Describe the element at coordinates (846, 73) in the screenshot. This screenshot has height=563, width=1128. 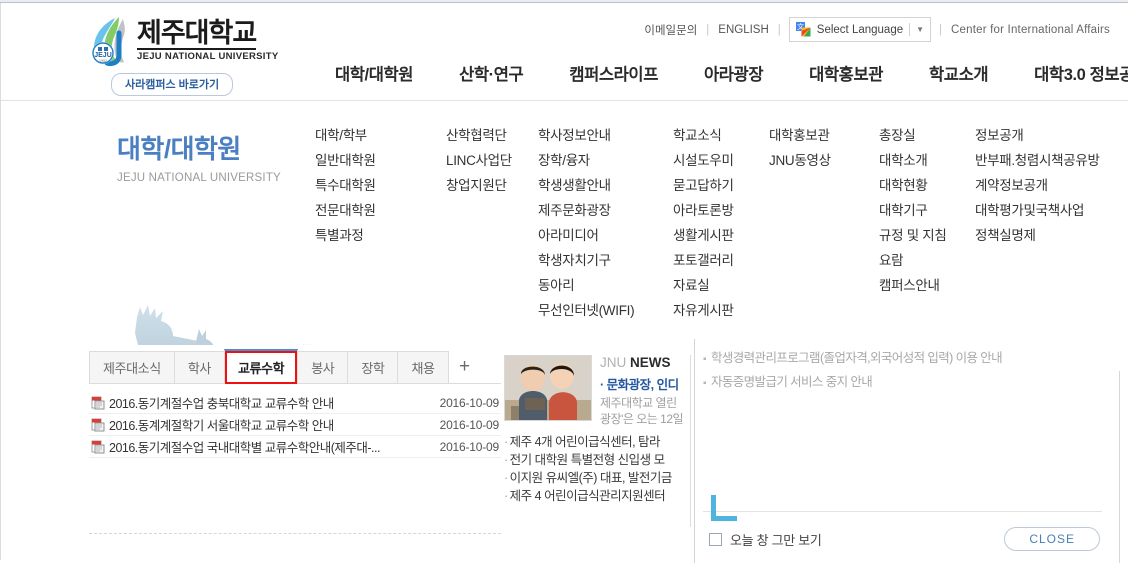
I see `gnb-item-pr-hall: 대학홍보관` at that location.